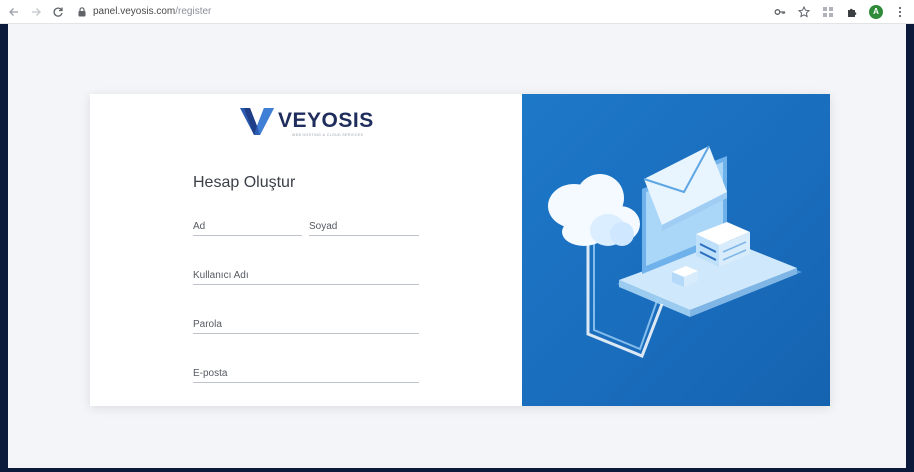 The width and height of the screenshot is (914, 472). Describe the element at coordinates (58, 12) in the screenshot. I see `reload-icon` at that location.